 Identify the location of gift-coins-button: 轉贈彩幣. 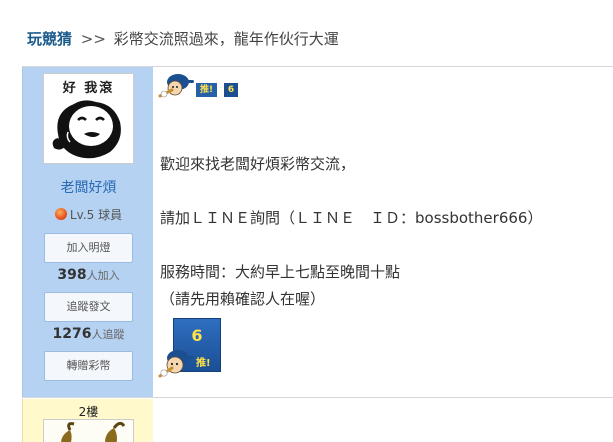
(88, 366).